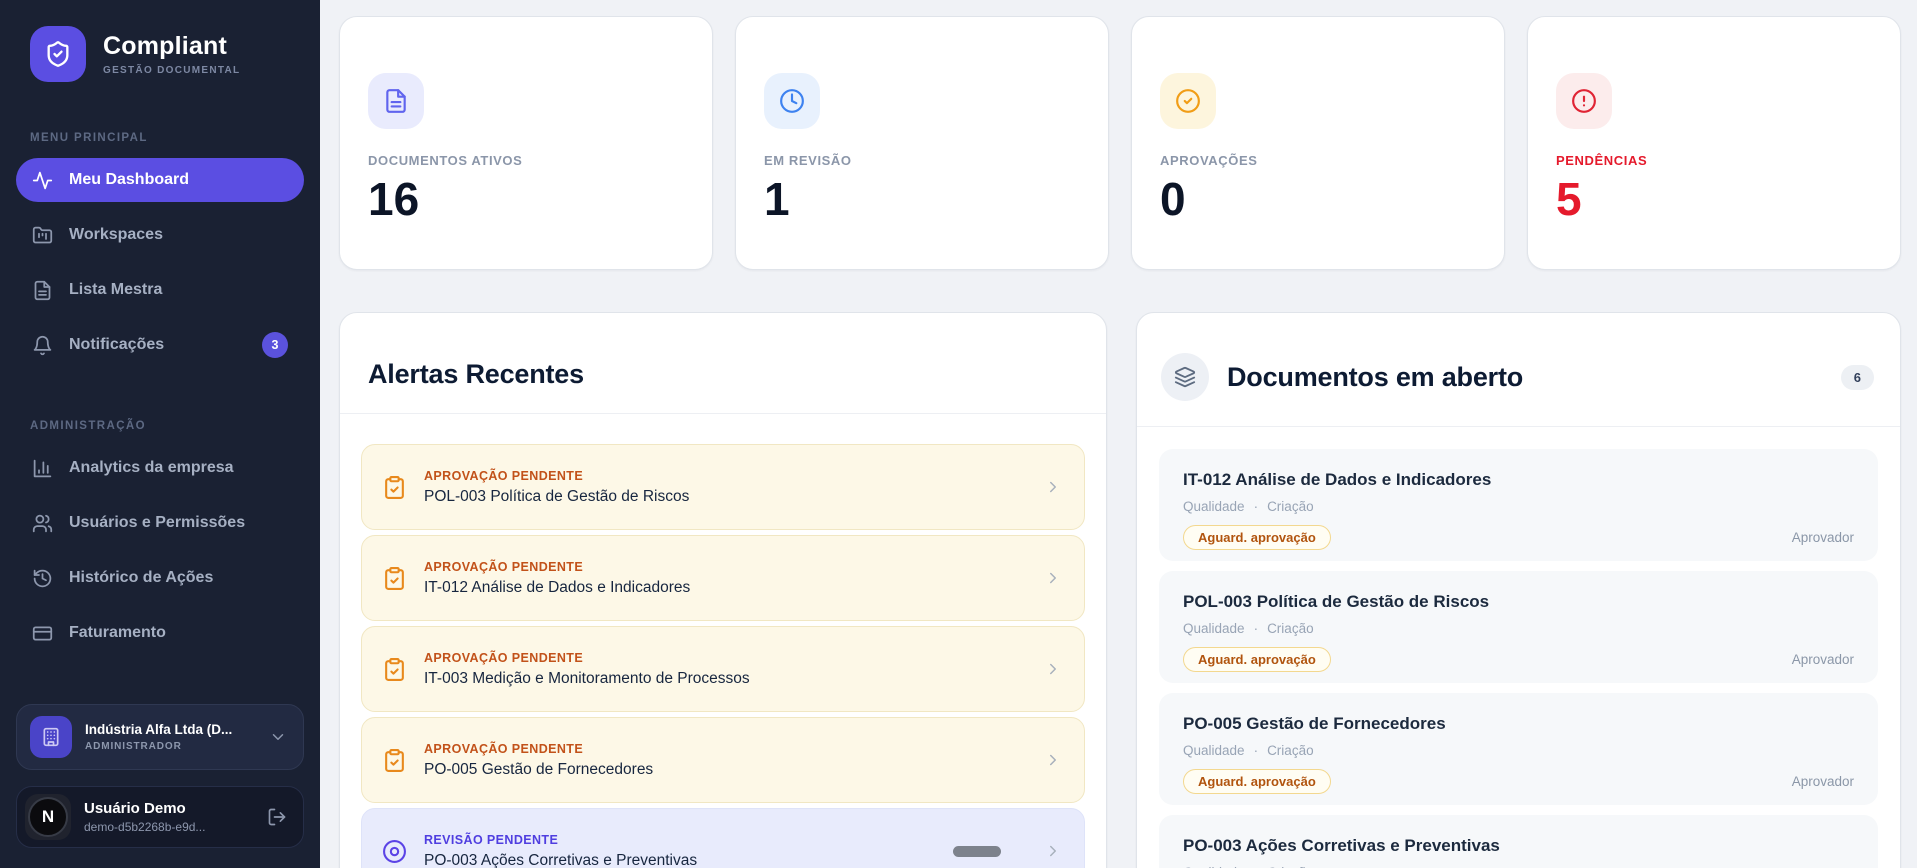 This screenshot has height=868, width=1917. What do you see at coordinates (1584, 101) in the screenshot?
I see `alert-circle-icon` at bounding box center [1584, 101].